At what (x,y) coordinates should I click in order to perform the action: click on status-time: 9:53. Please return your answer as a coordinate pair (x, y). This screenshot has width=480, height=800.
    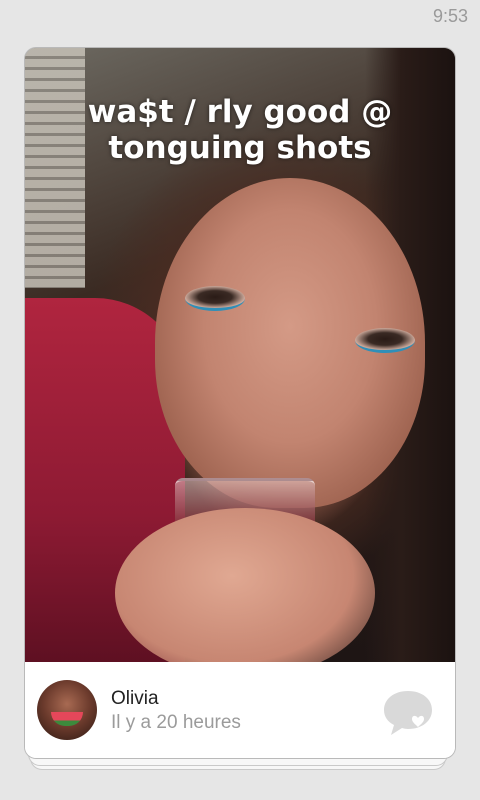
    Looking at the image, I should click on (450, 16).